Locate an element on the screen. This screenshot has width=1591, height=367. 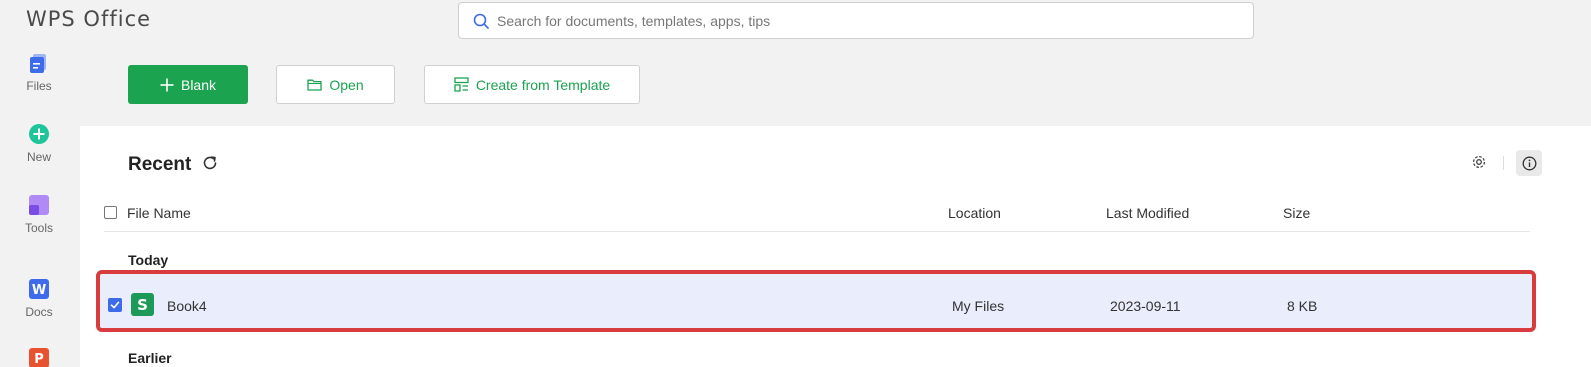
app-logo: WPS Office is located at coordinates (89, 19).